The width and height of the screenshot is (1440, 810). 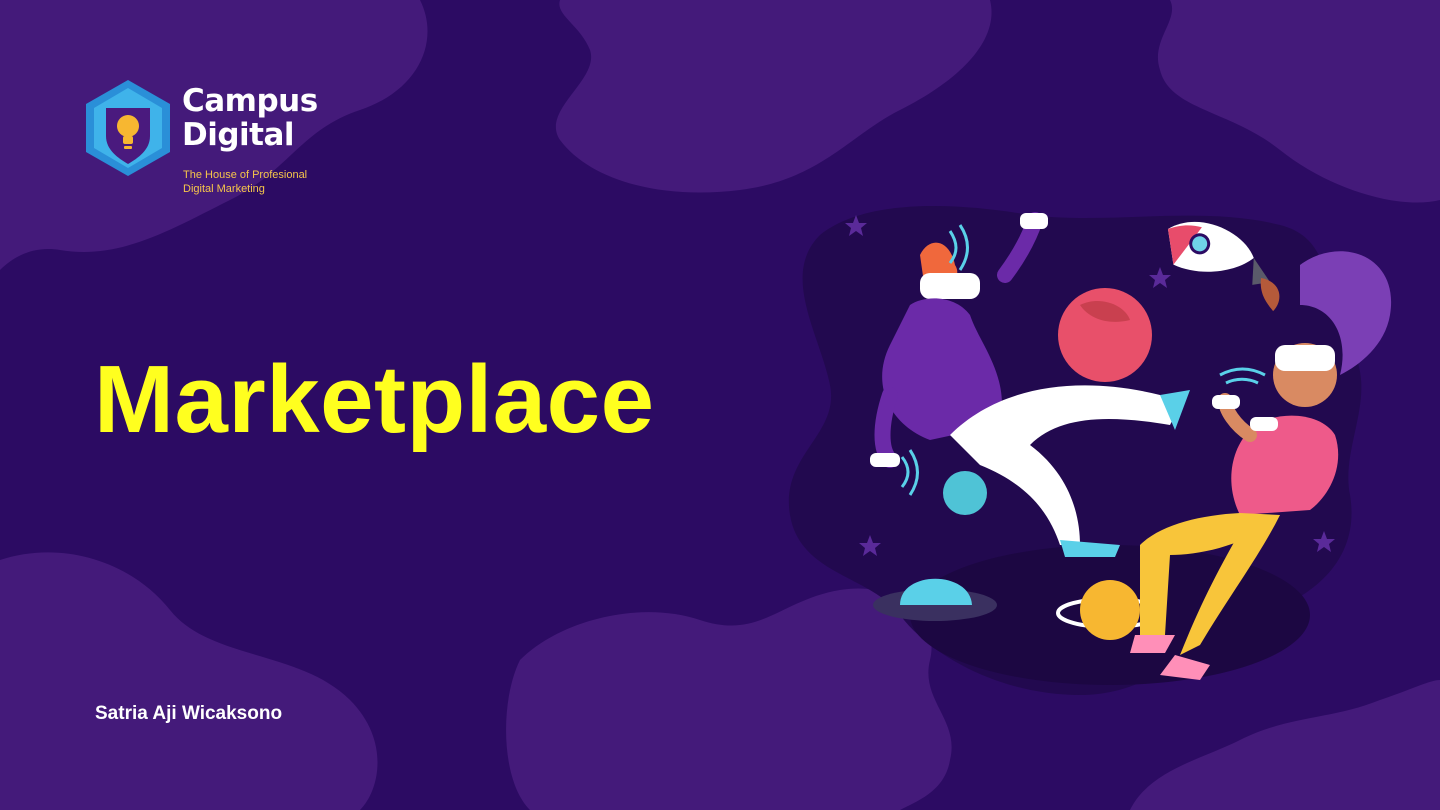 What do you see at coordinates (224, 189) in the screenshot?
I see `logo-tagline-line2: Digital Marketing` at bounding box center [224, 189].